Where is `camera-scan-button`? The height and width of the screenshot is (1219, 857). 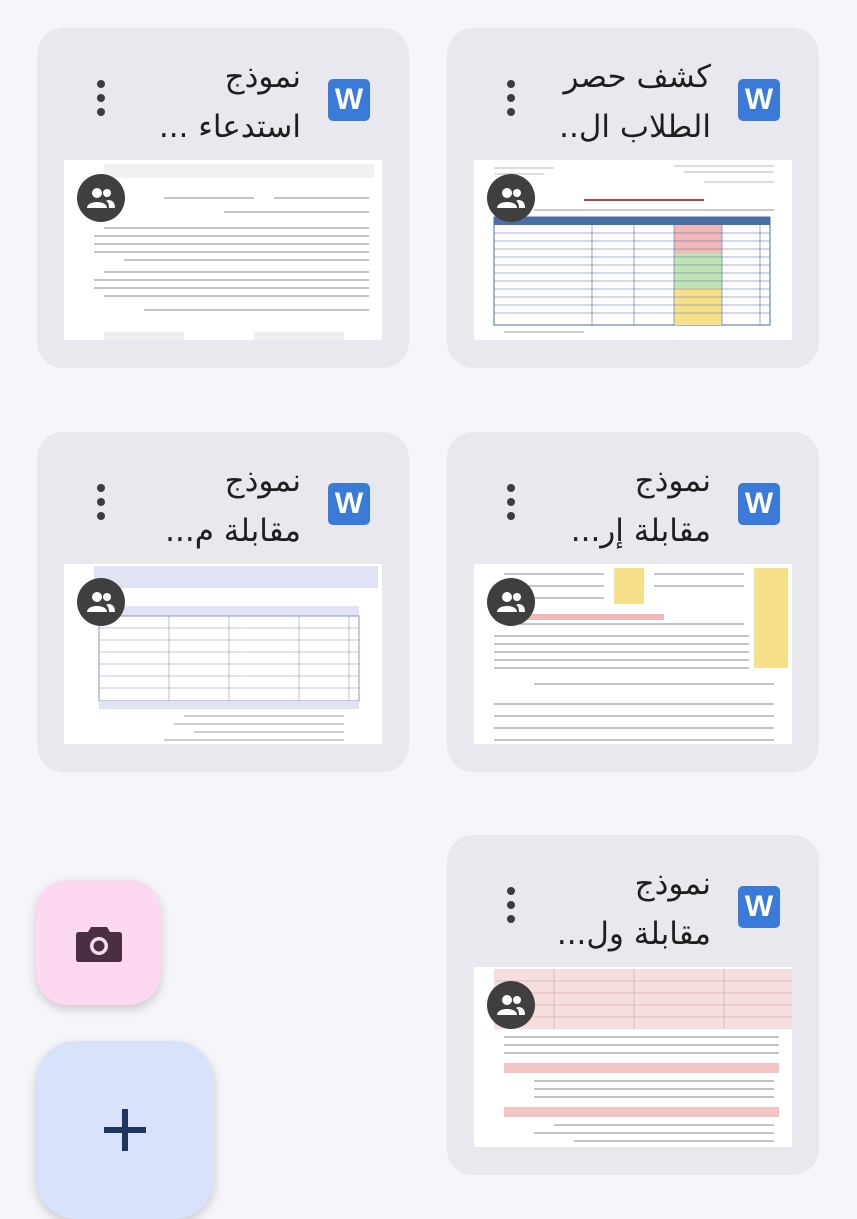 camera-scan-button is located at coordinates (98, 942).